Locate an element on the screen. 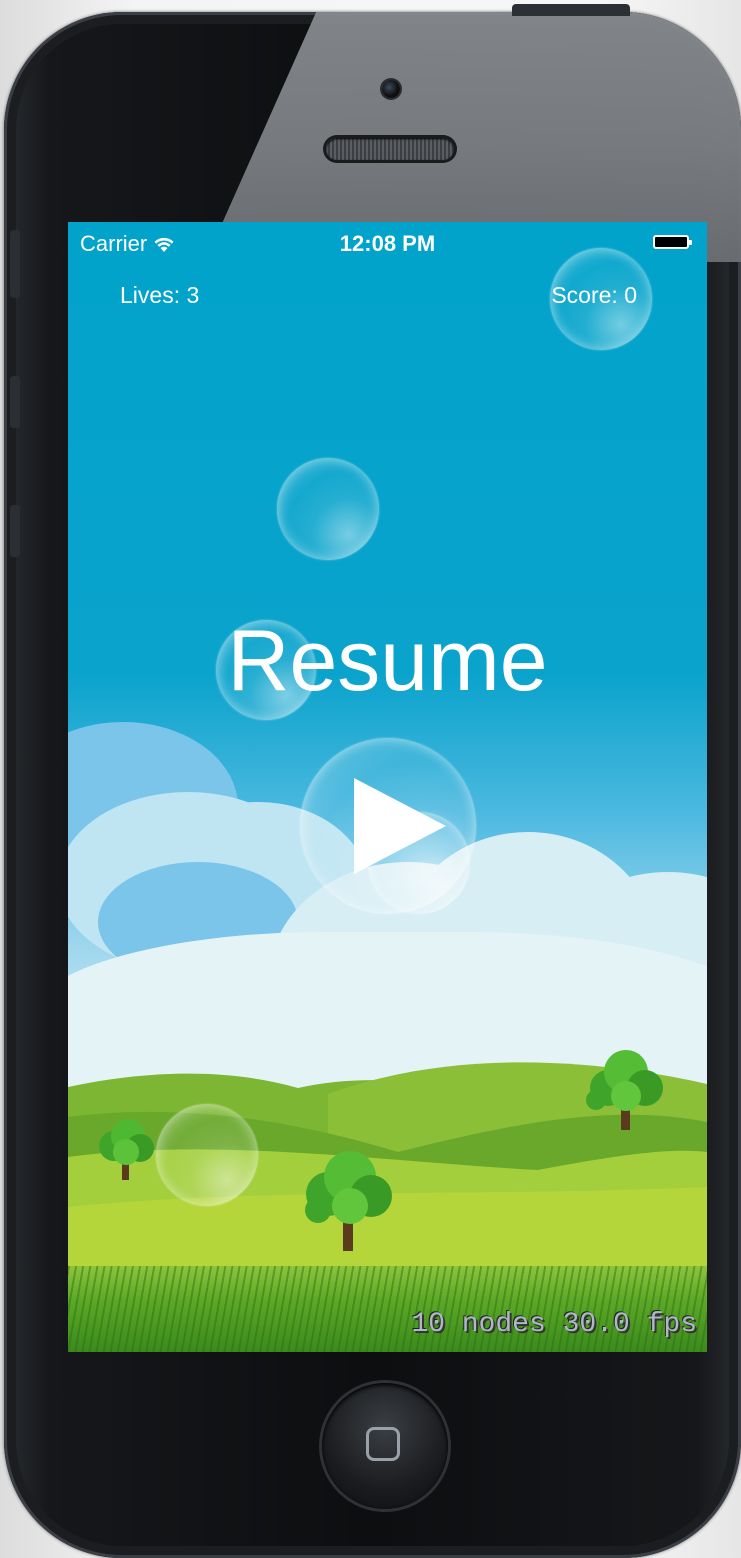 This screenshot has width=741, height=1558. clock: 12:08 PM is located at coordinates (387, 243).